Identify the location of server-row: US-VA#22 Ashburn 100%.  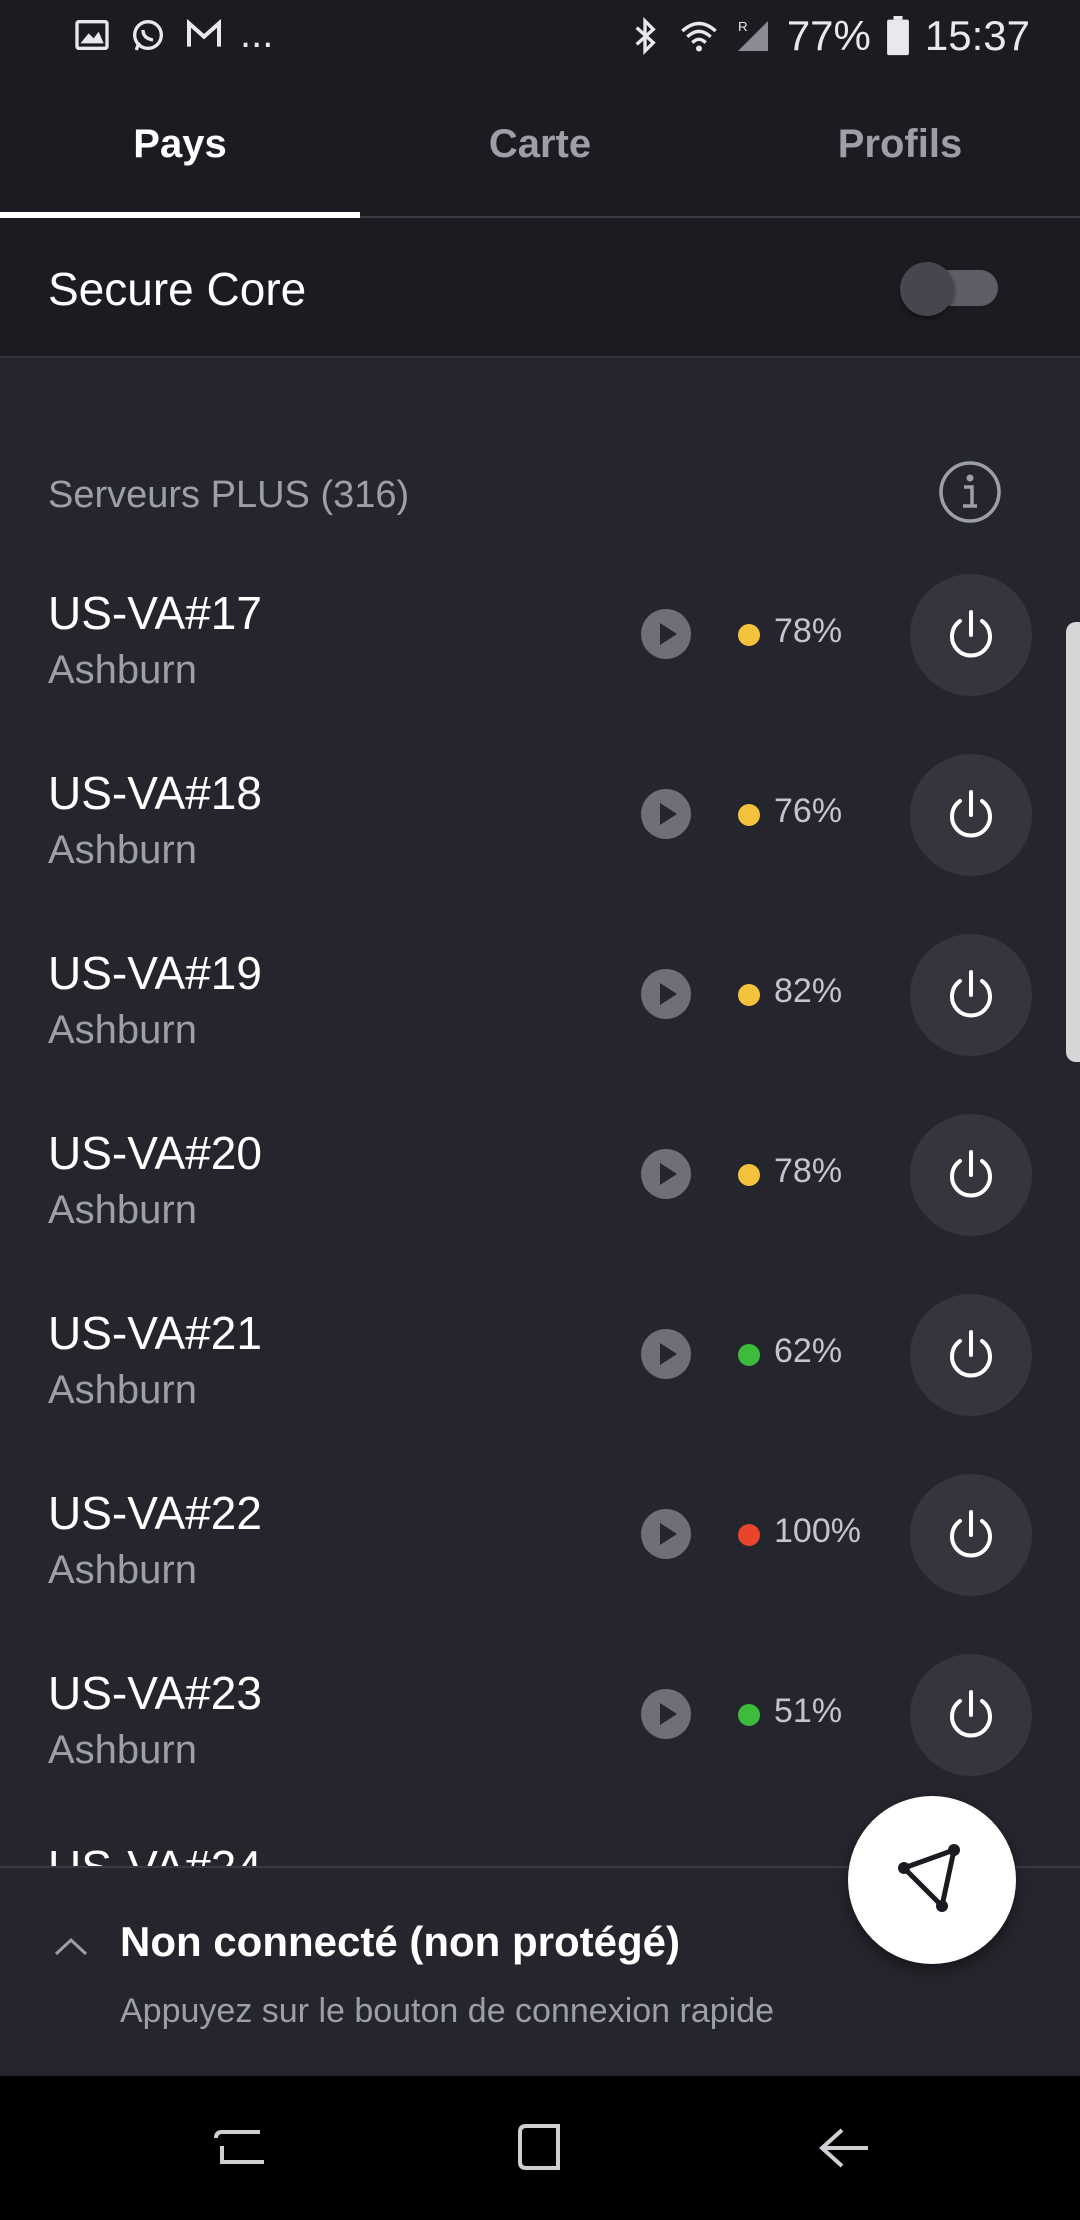
(540, 1570).